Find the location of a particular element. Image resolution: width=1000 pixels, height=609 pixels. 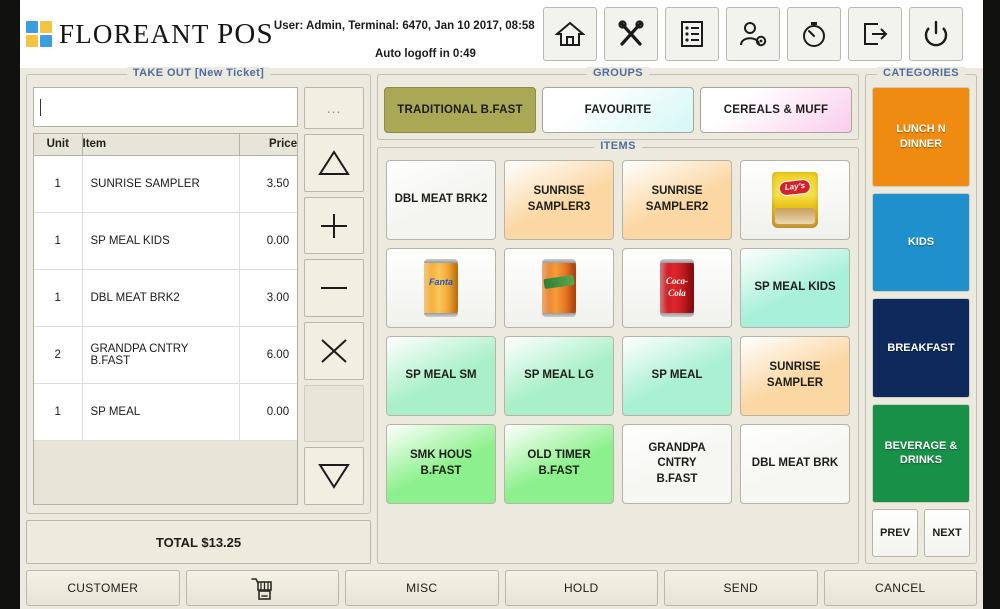

category-button-label: LUNCH N DINNER is located at coordinates (921, 136).